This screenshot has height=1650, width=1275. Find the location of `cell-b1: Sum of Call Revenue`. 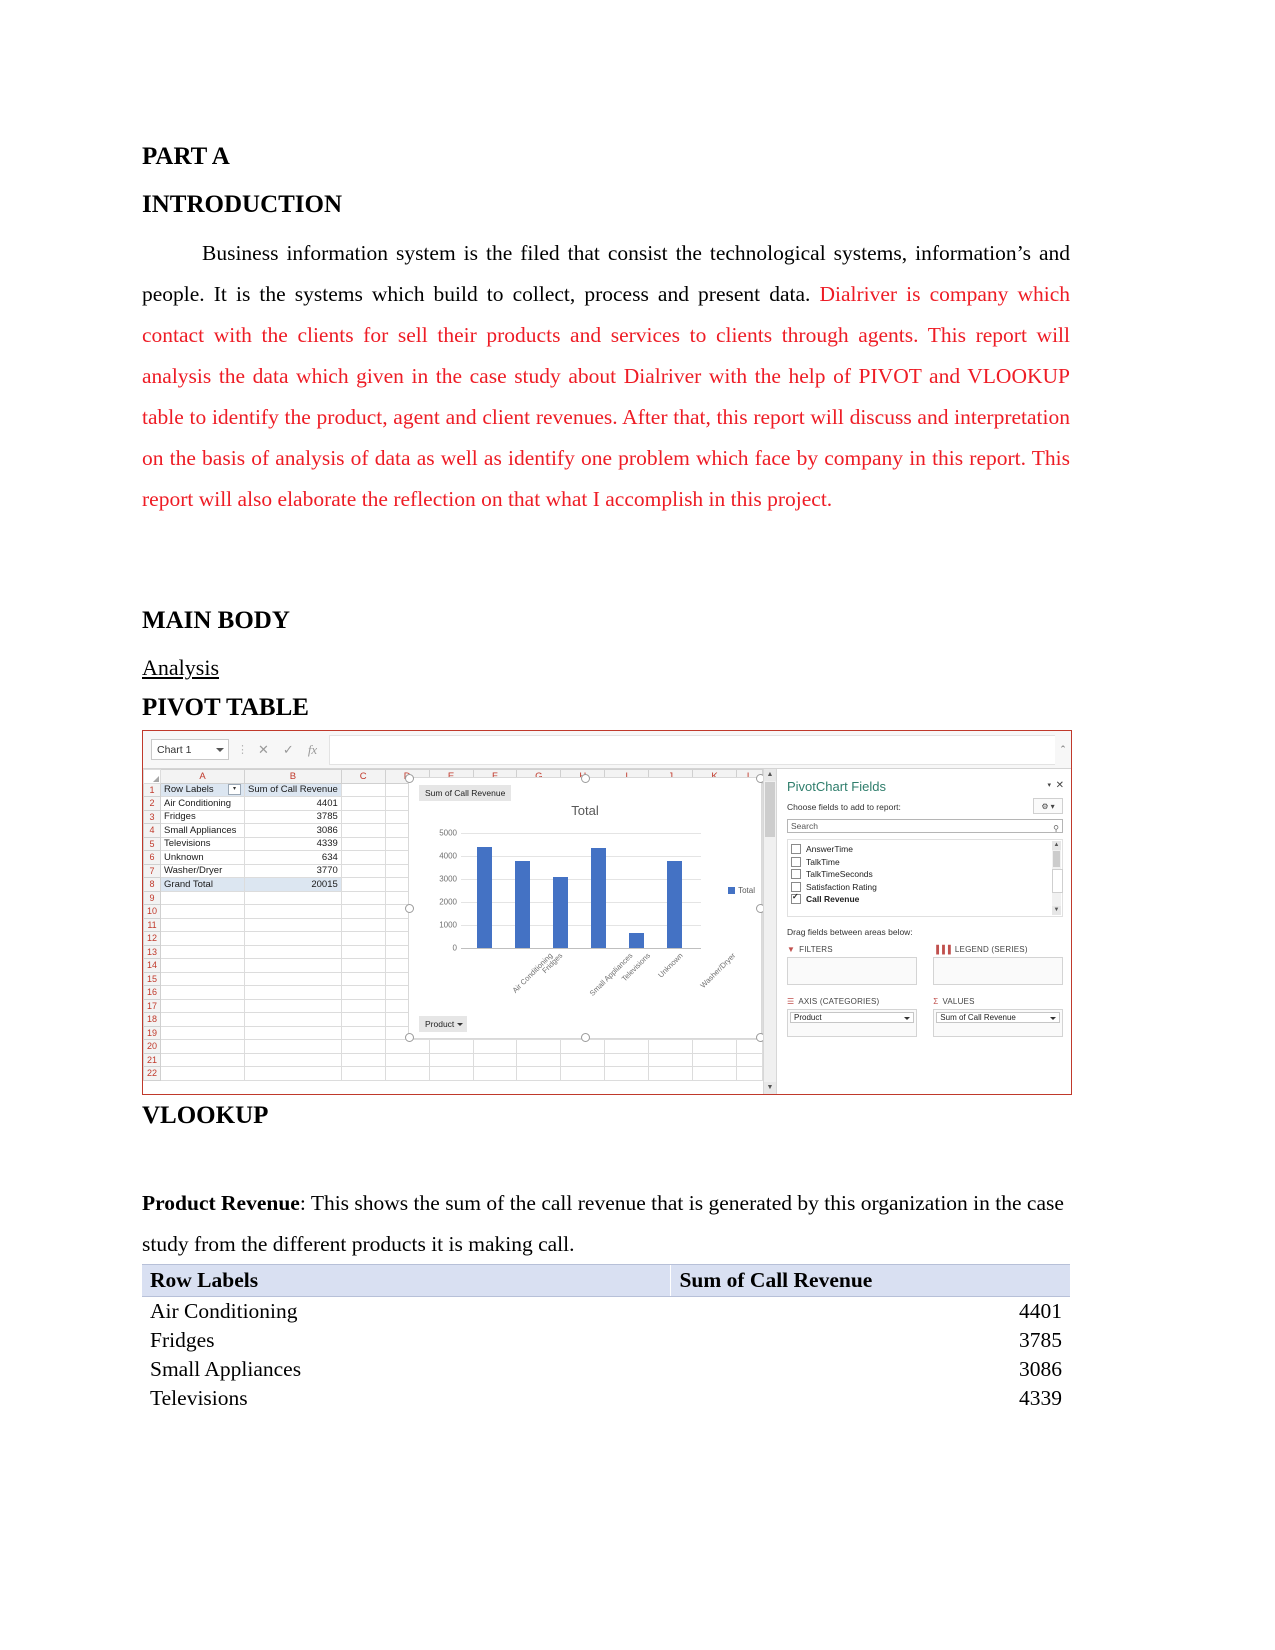

cell-b1: Sum of Call Revenue is located at coordinates (293, 789).